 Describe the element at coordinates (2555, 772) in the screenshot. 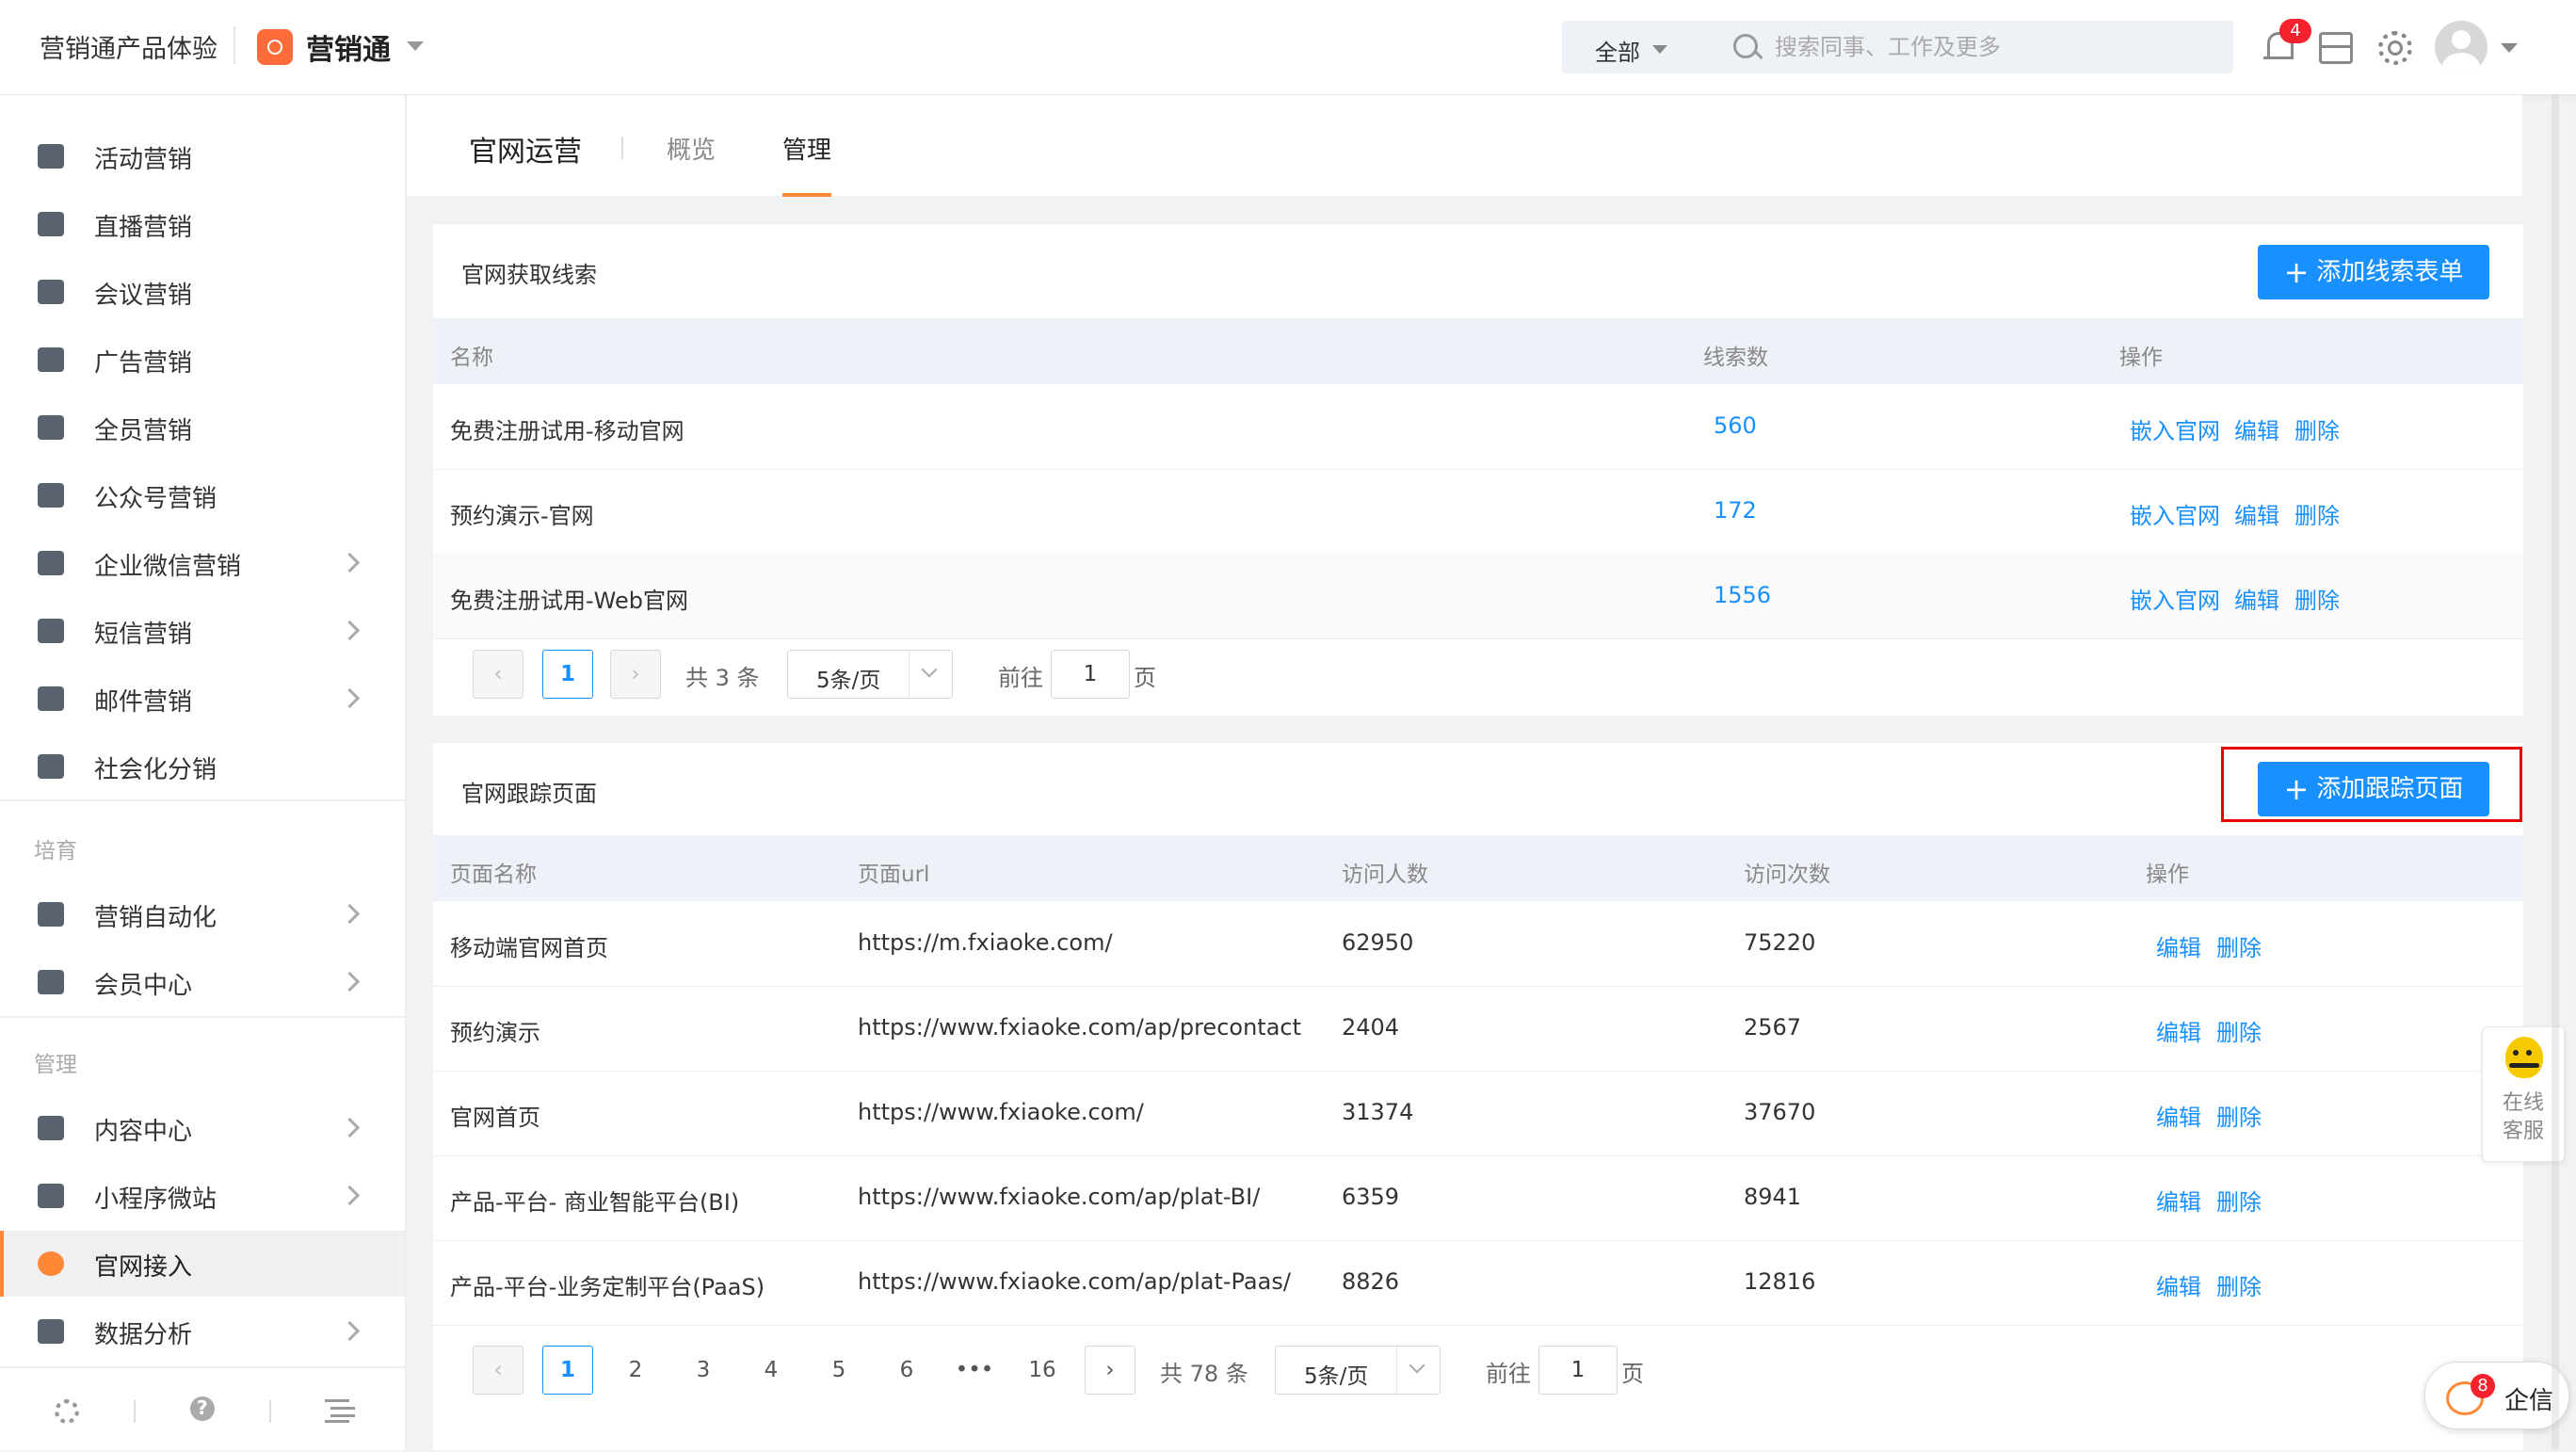

I see `page-scrollbar` at that location.